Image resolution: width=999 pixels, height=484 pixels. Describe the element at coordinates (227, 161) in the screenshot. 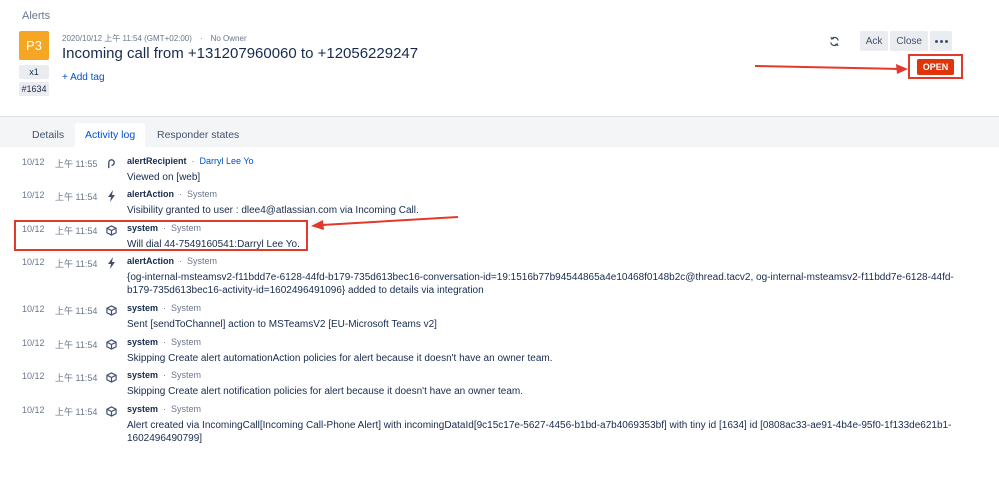

I see `log-actor-link: Darryl Lee Yo` at that location.